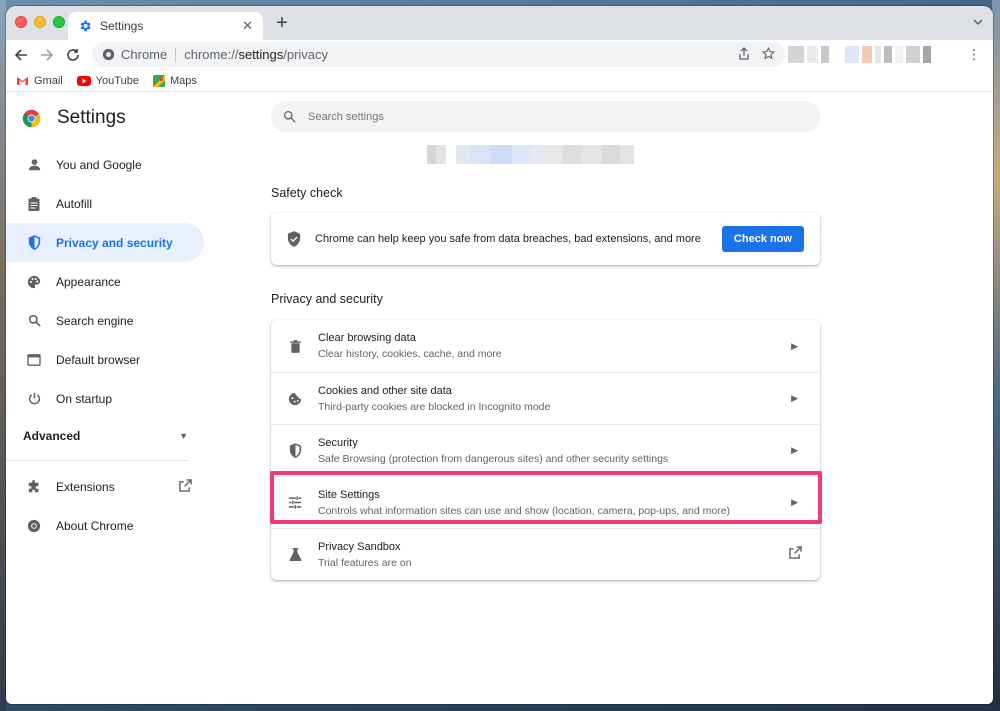 The width and height of the screenshot is (1000, 711). I want to click on sidebar-item-appearance: Appearance, so click(105, 281).